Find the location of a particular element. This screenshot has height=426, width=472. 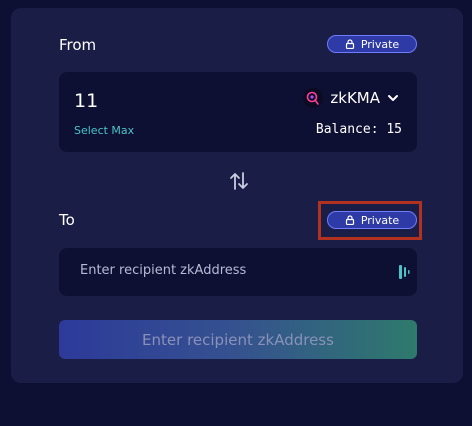

from-private-toggle: Private is located at coordinates (372, 44).